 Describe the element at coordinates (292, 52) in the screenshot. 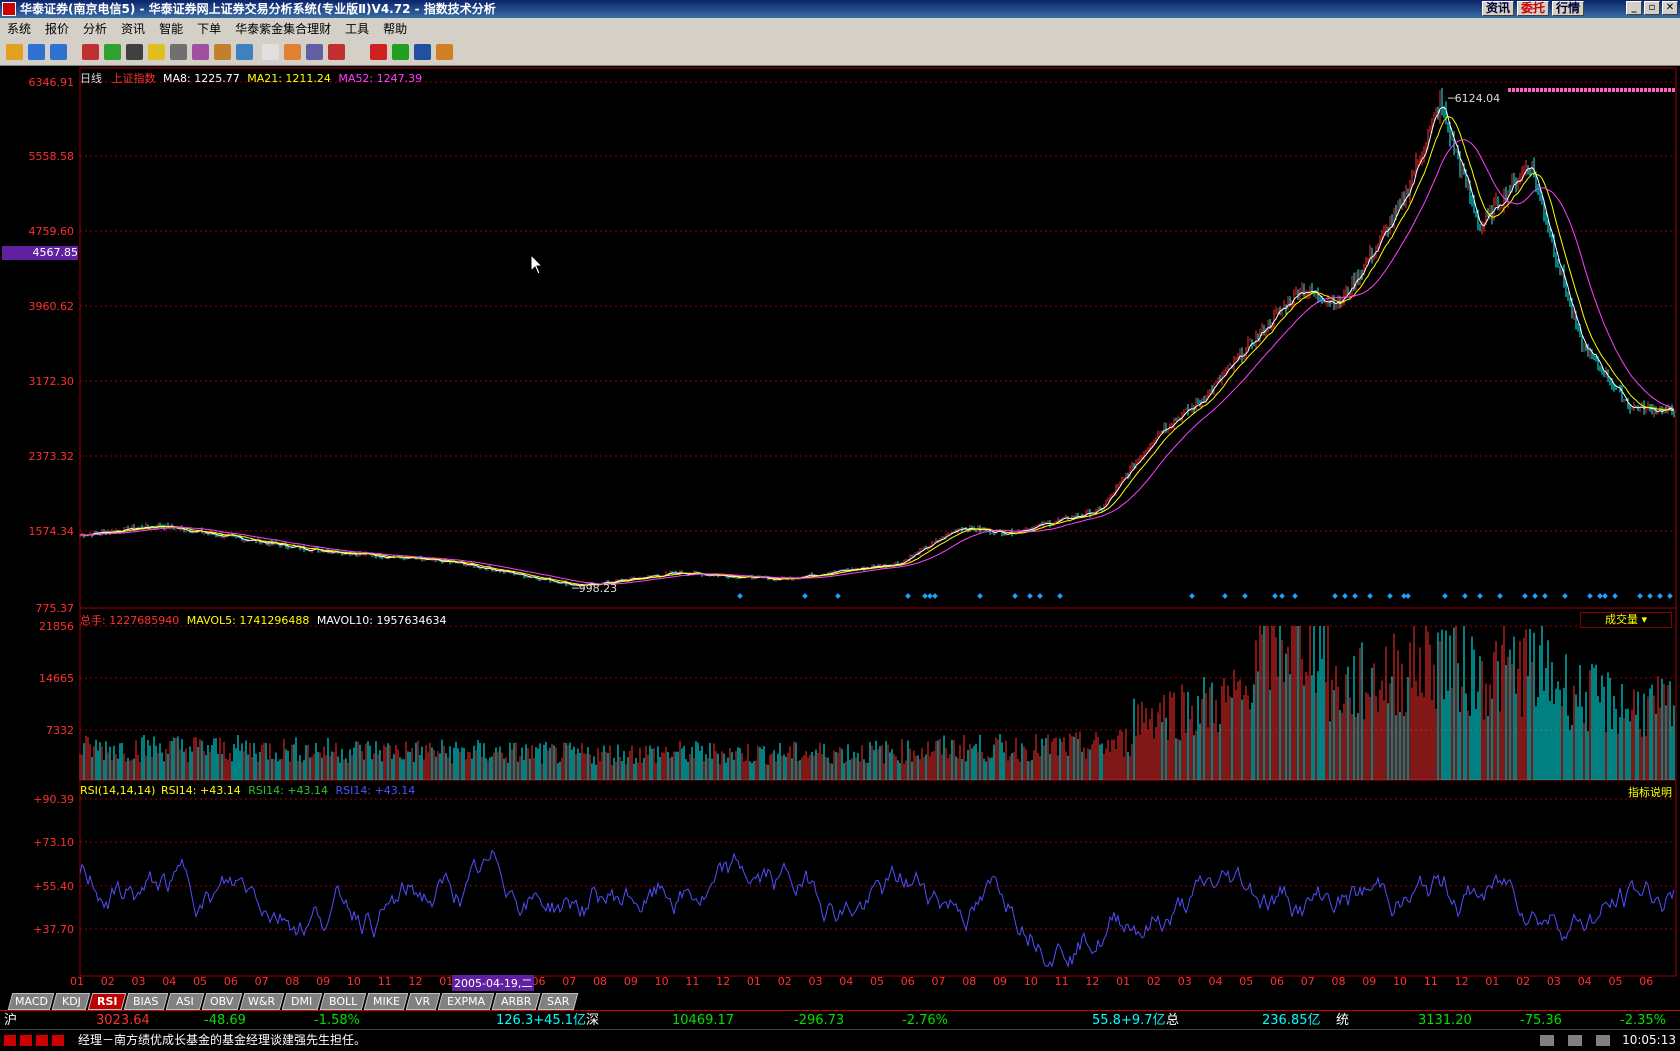

I see `report-icon` at that location.